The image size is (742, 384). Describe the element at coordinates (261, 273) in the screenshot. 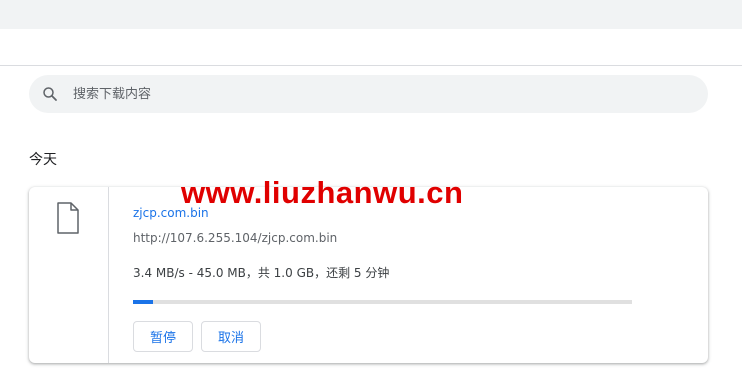

I see `download-status-text: 3.4 MB/s - 45.0 MB，共 1.0 GB，还剩 5 分钟` at that location.